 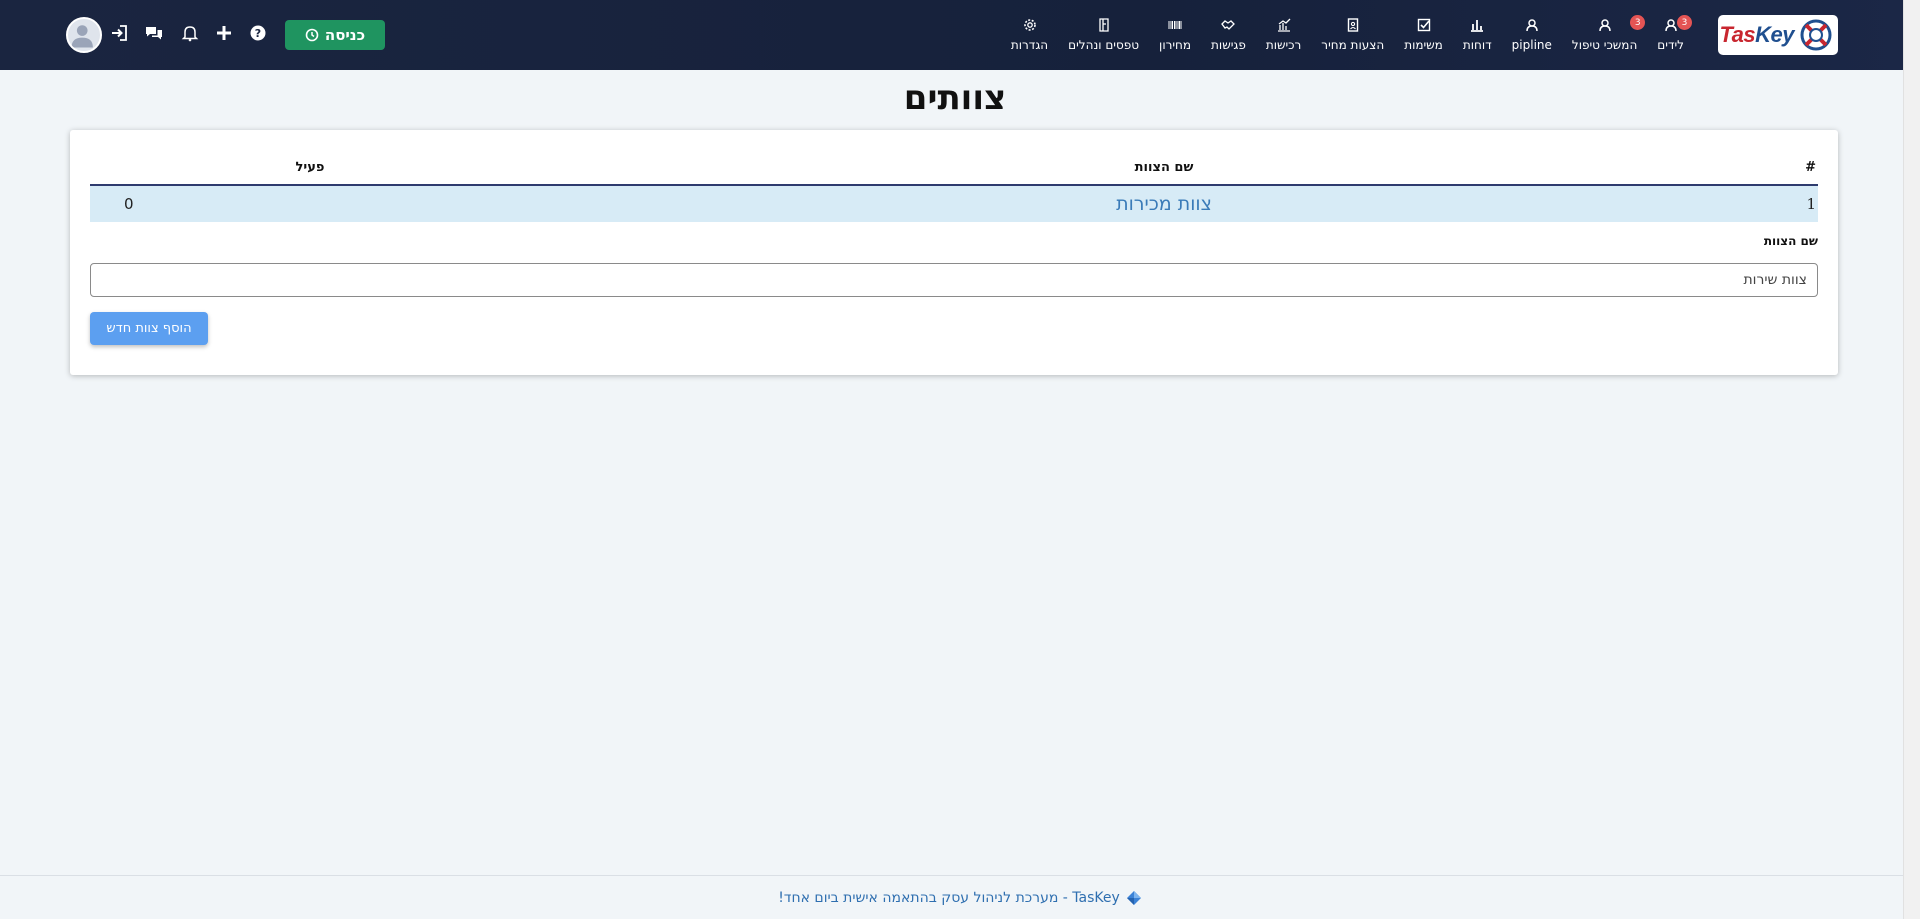 I want to click on header-team-name: שם הצוות, so click(x=1164, y=167).